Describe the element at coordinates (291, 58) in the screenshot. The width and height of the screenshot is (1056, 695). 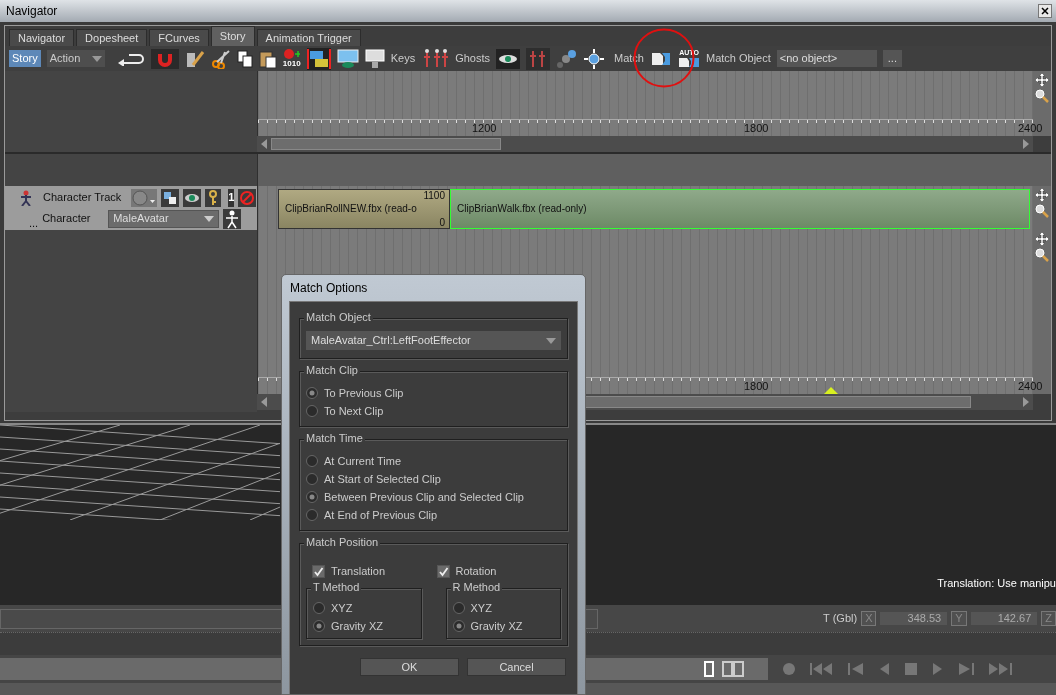
I see `record-icon: 1010` at that location.